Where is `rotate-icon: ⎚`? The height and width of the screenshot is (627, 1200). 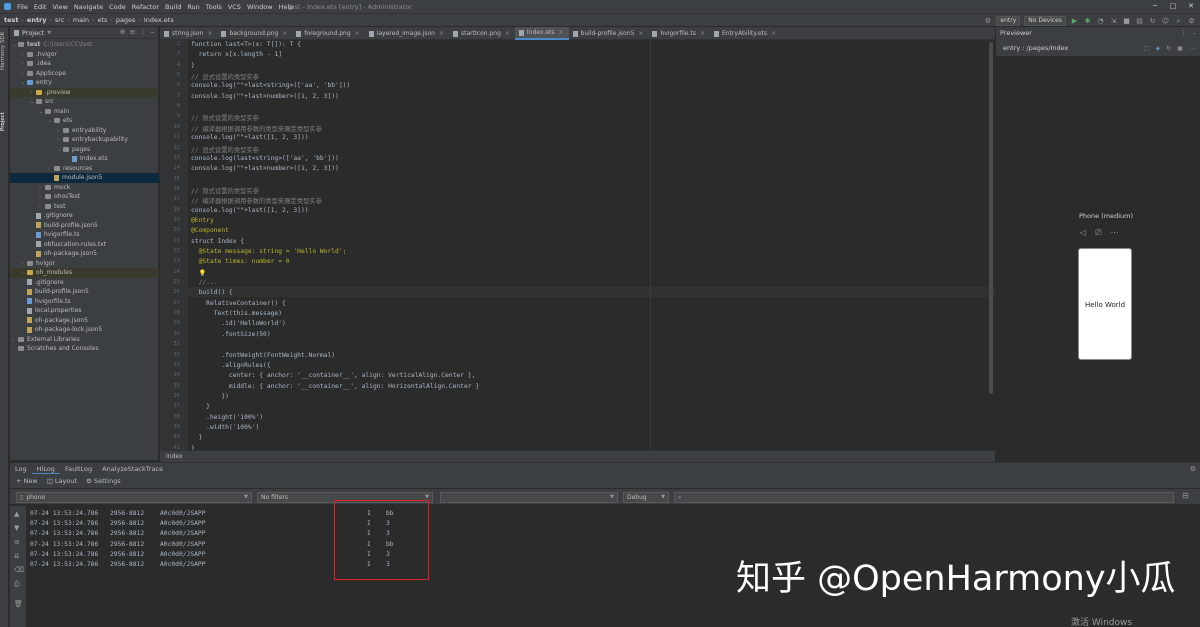 rotate-icon: ⎚ is located at coordinates (1098, 233).